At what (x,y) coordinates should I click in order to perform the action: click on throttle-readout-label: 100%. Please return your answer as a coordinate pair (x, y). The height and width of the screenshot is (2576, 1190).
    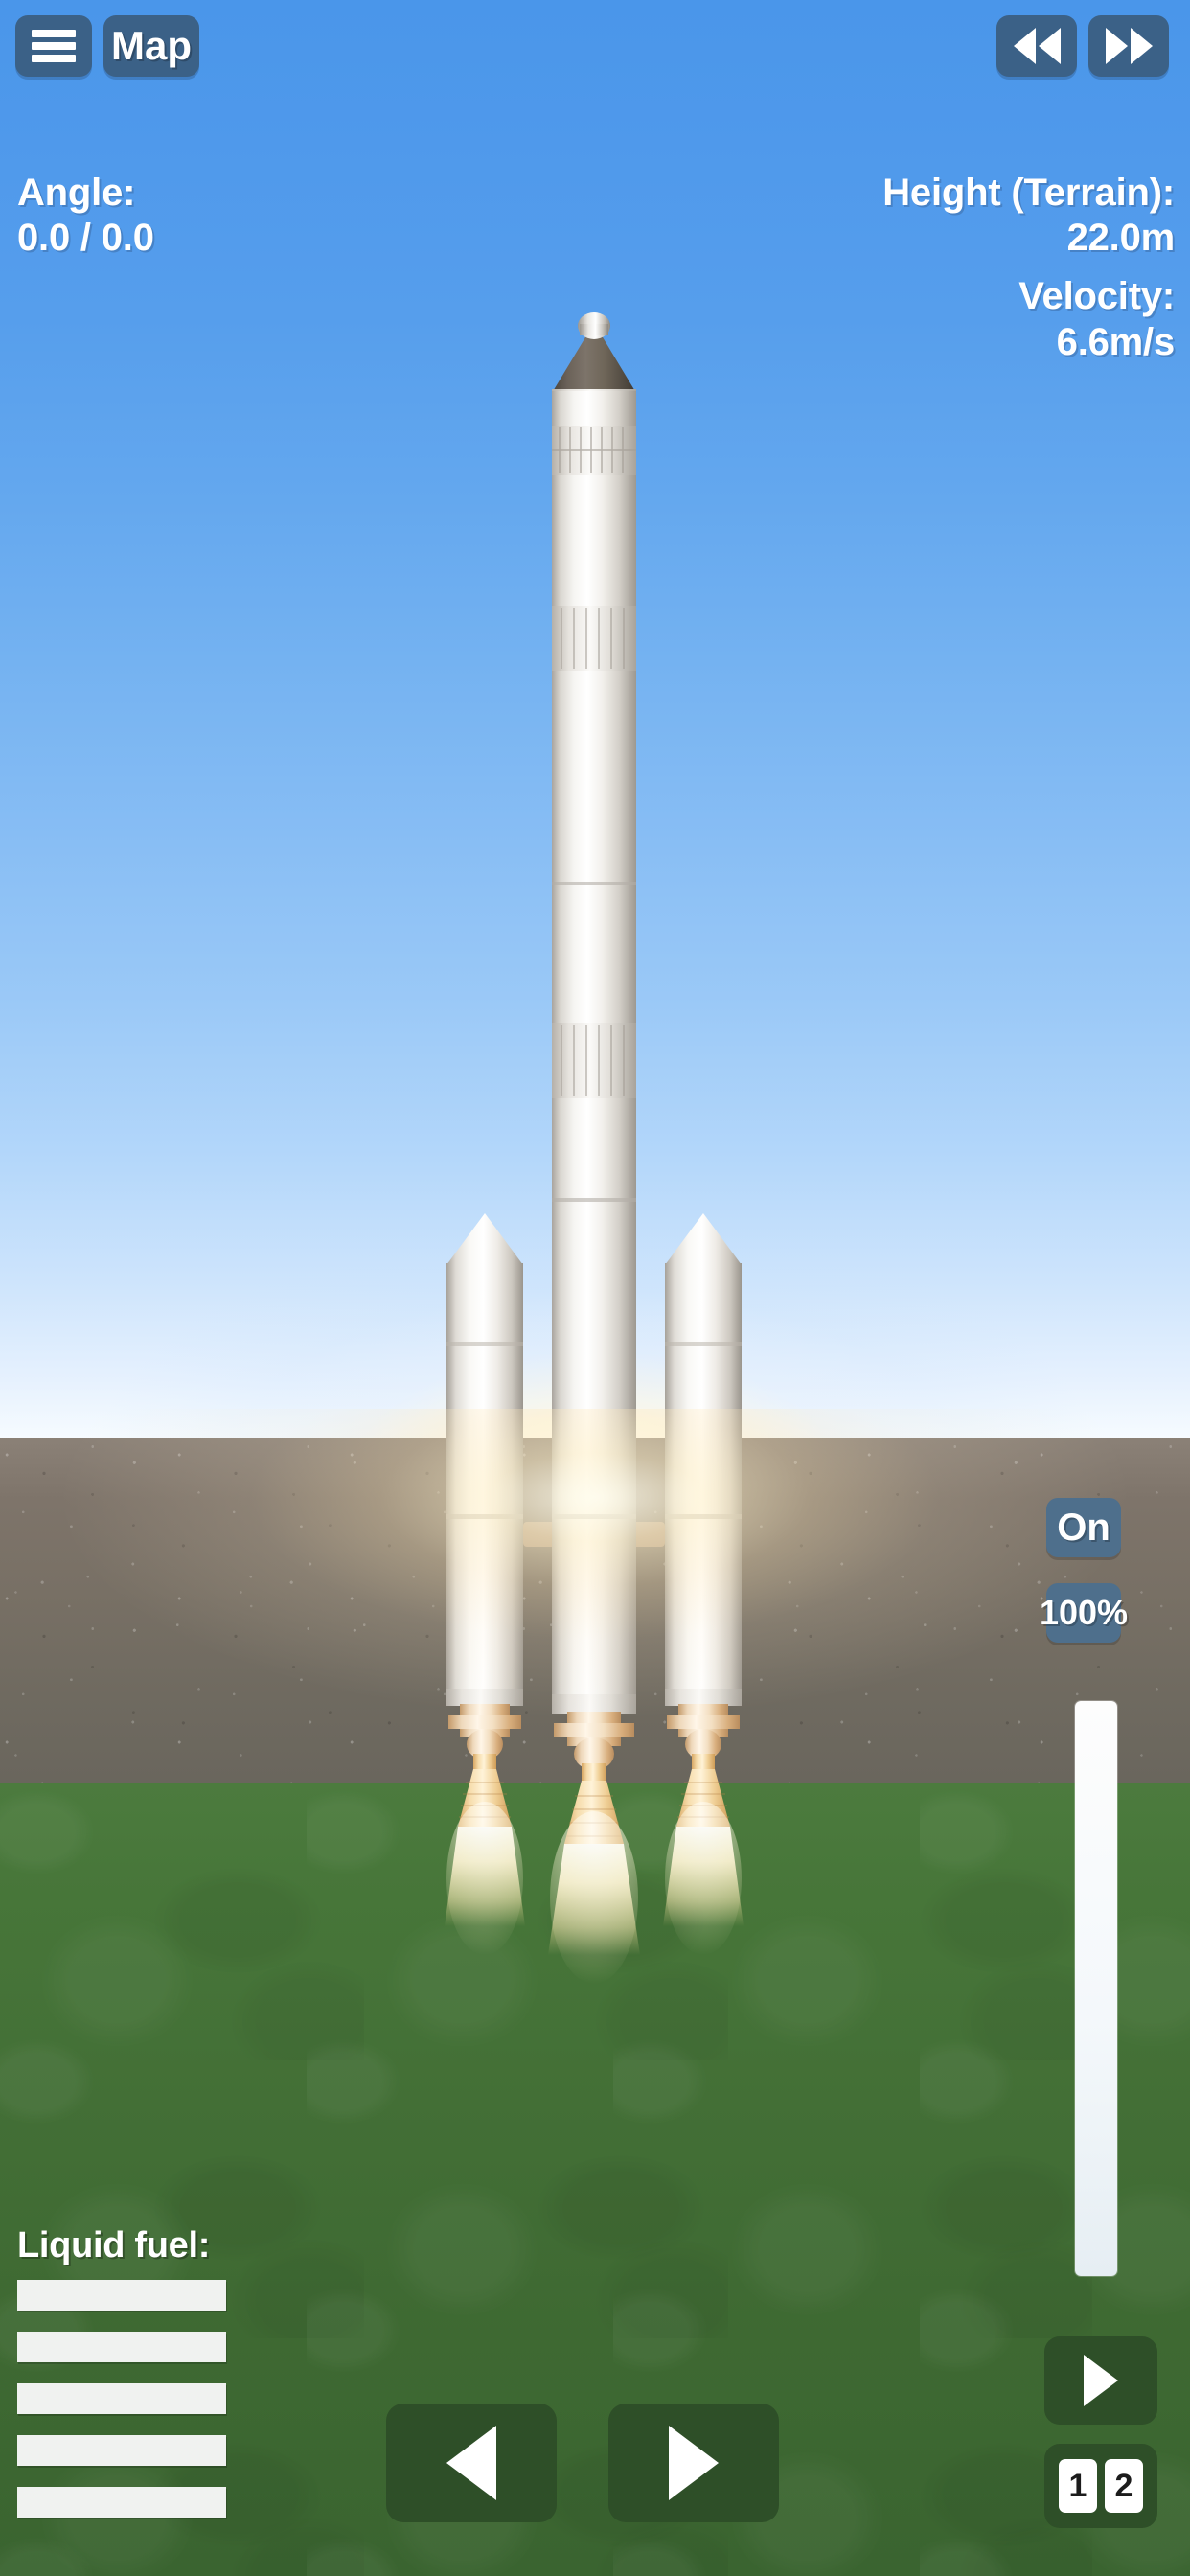
    Looking at the image, I should click on (1084, 1612).